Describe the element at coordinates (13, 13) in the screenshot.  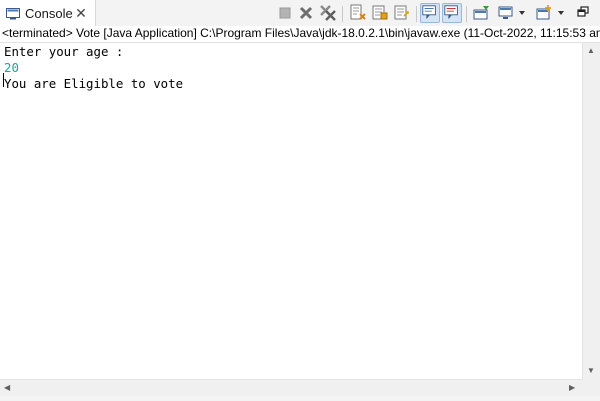
I see `console-icon` at that location.